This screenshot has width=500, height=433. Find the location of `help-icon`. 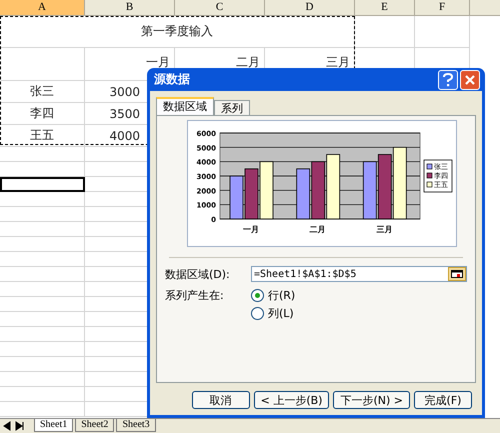

help-icon is located at coordinates (448, 79).